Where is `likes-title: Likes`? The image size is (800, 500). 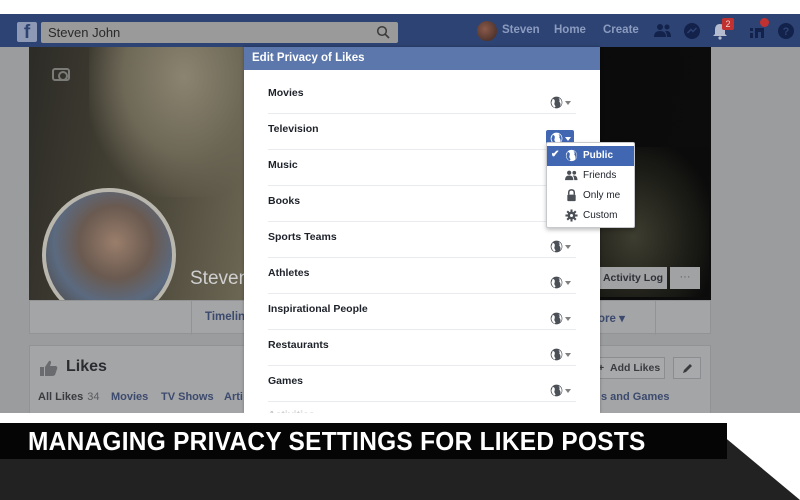
likes-title: Likes is located at coordinates (86, 366).